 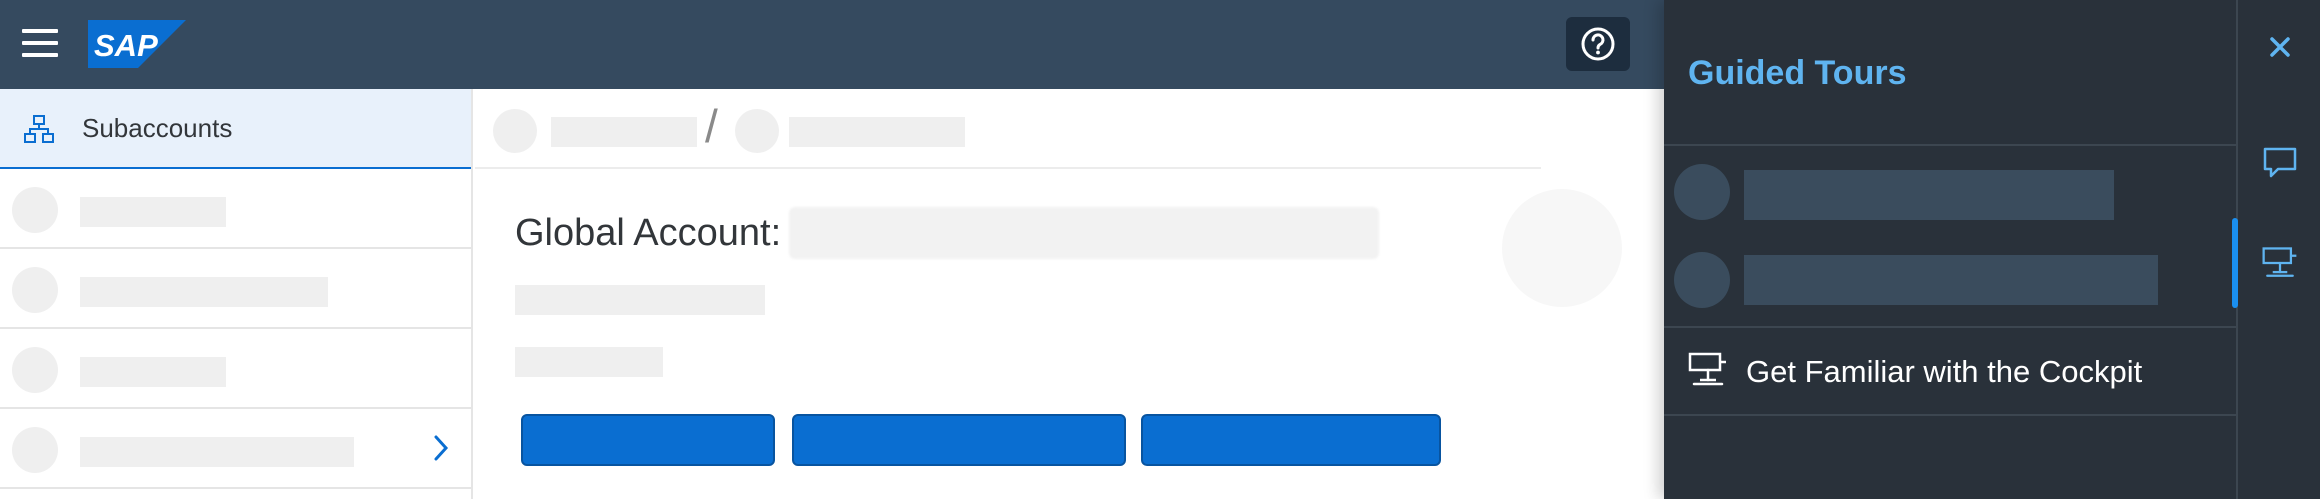 I want to click on sap-logo: SAP, so click(x=137, y=44).